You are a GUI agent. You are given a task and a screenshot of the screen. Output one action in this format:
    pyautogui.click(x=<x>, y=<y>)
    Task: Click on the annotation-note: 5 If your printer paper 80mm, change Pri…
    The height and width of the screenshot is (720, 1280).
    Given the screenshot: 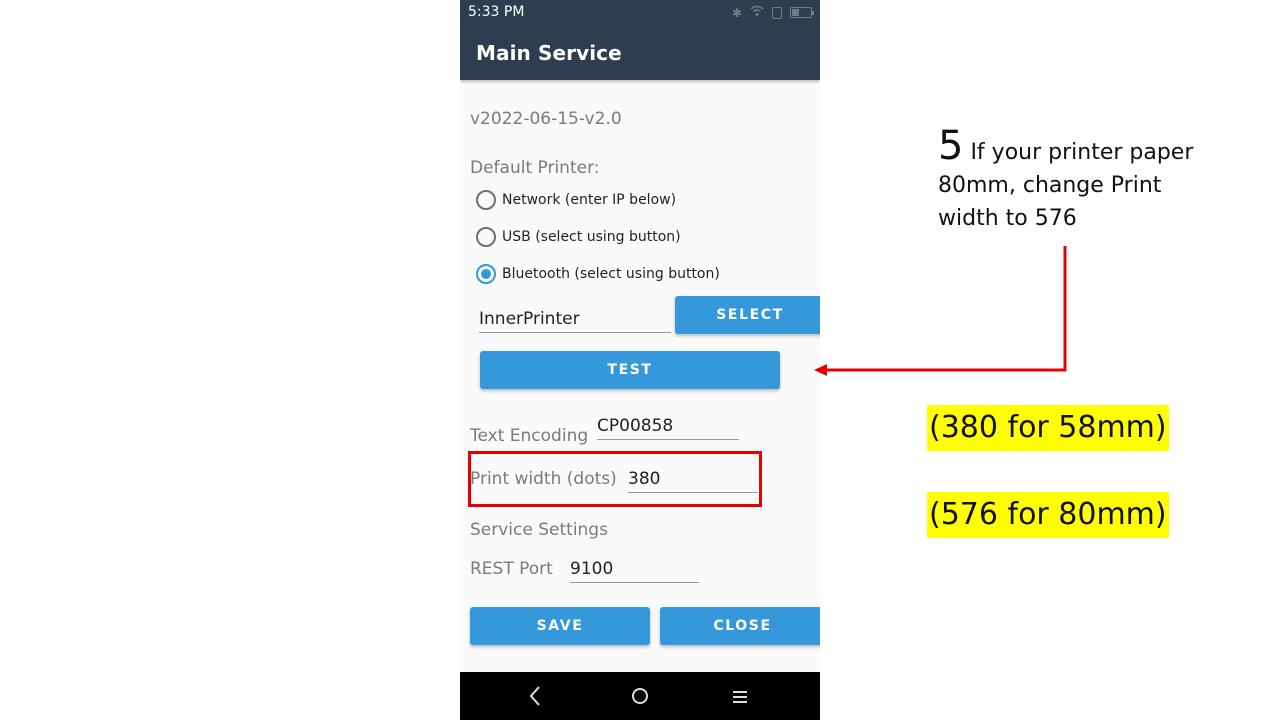 What is the action you would take?
    pyautogui.click(x=1073, y=180)
    